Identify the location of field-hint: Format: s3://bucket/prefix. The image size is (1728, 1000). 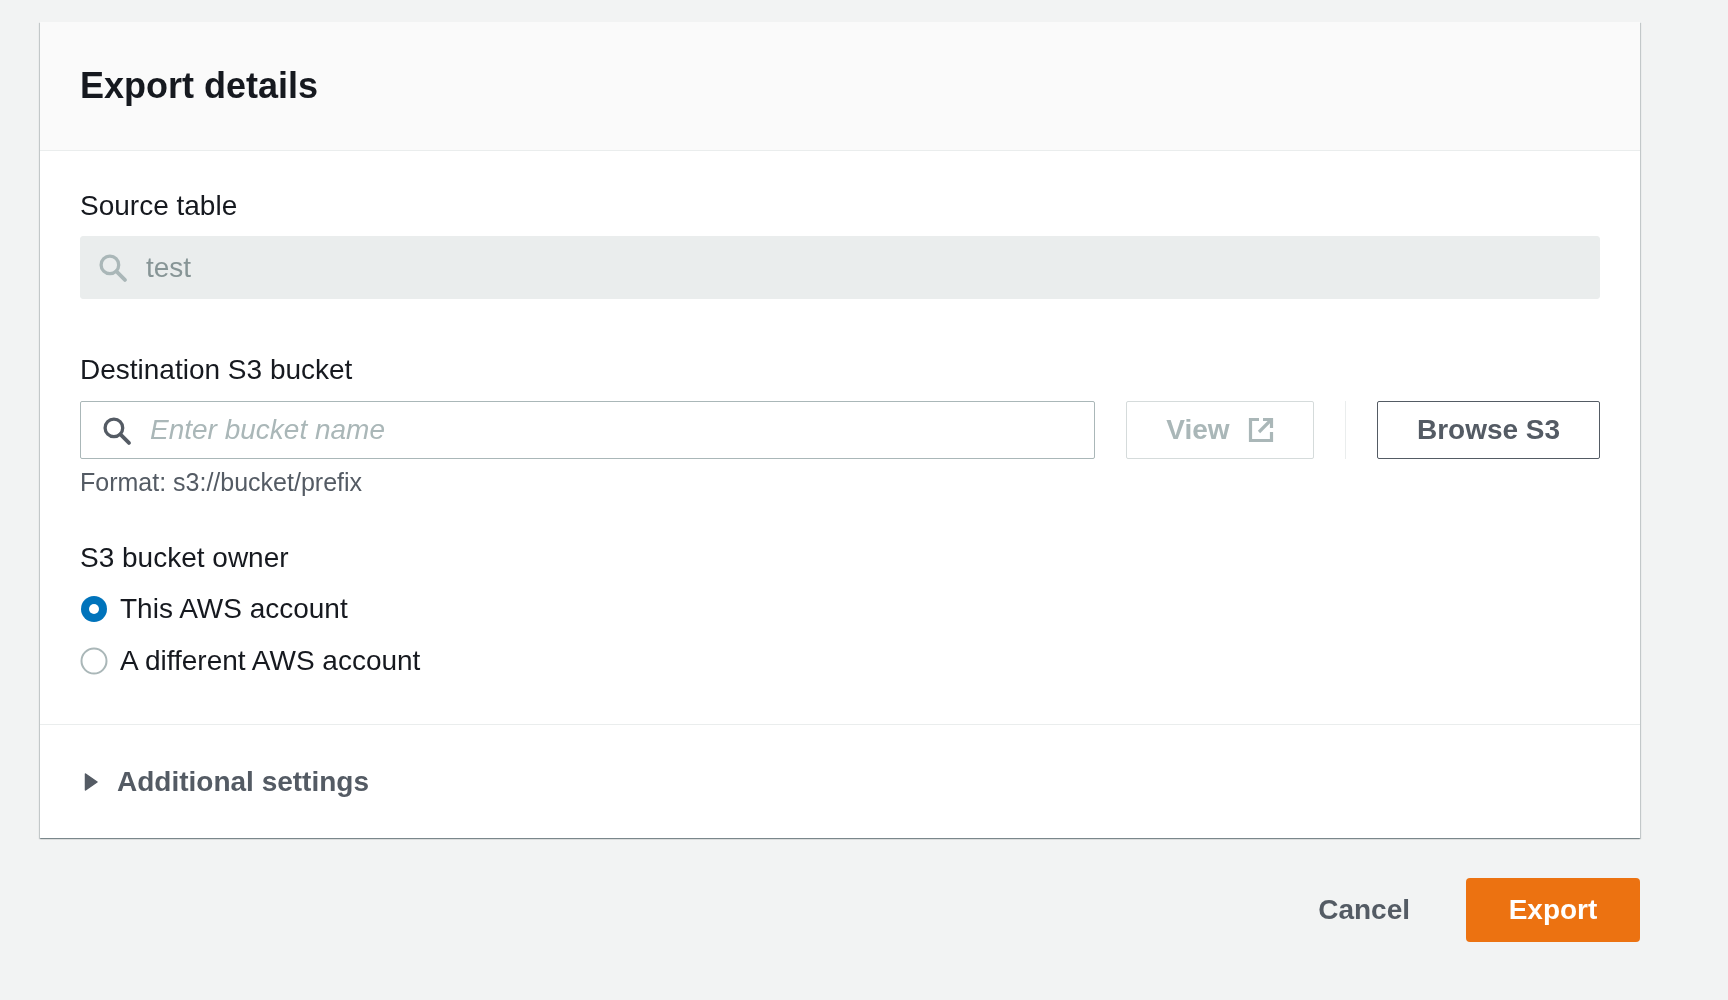
(221, 482).